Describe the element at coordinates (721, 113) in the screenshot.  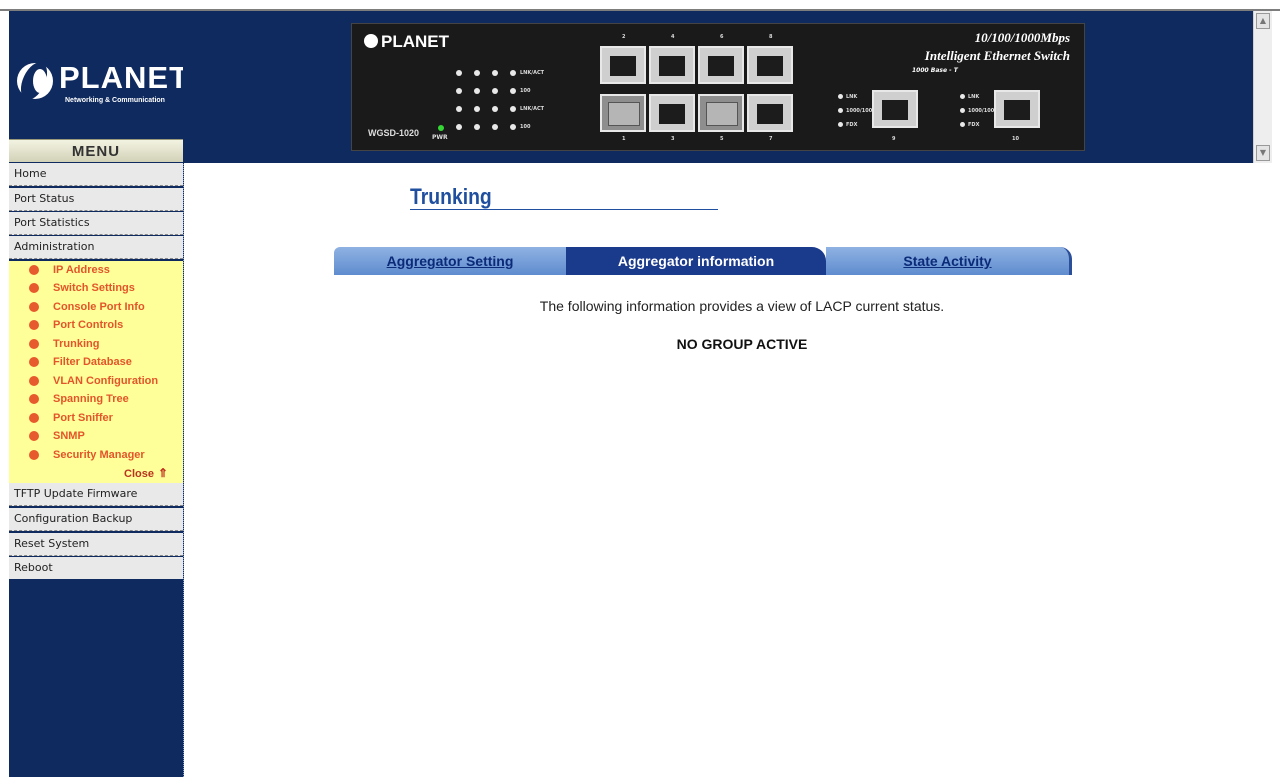
I see `sfp-port-icon` at that location.